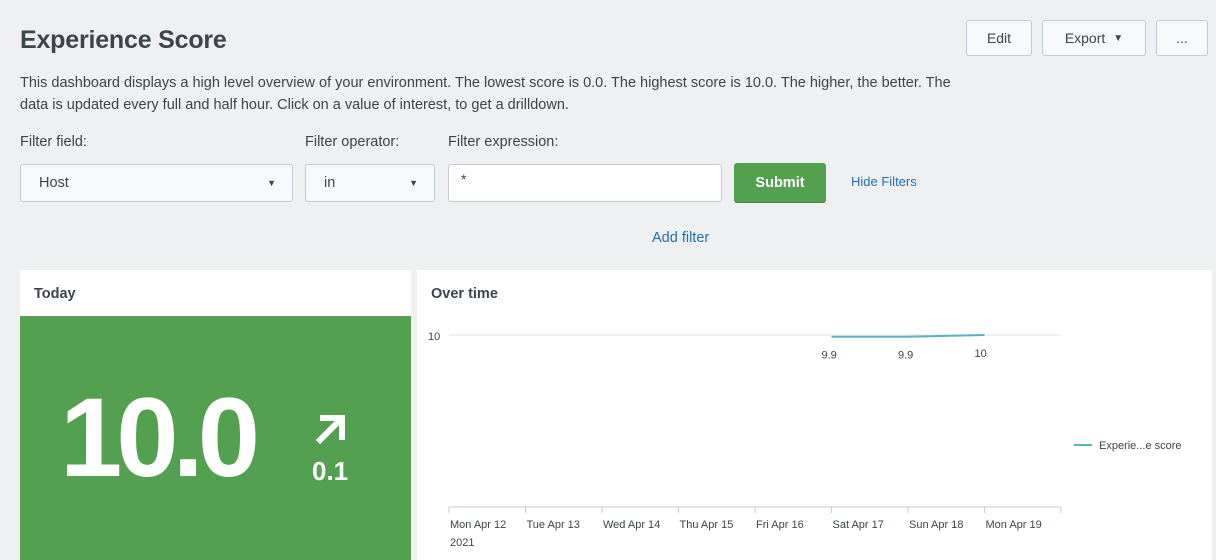  Describe the element at coordinates (370, 183) in the screenshot. I see `filter-operator-select: in ▼` at that location.